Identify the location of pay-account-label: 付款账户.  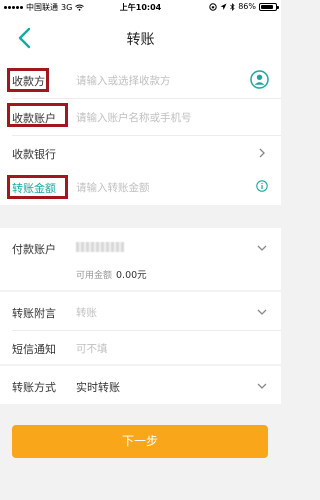
(34, 249).